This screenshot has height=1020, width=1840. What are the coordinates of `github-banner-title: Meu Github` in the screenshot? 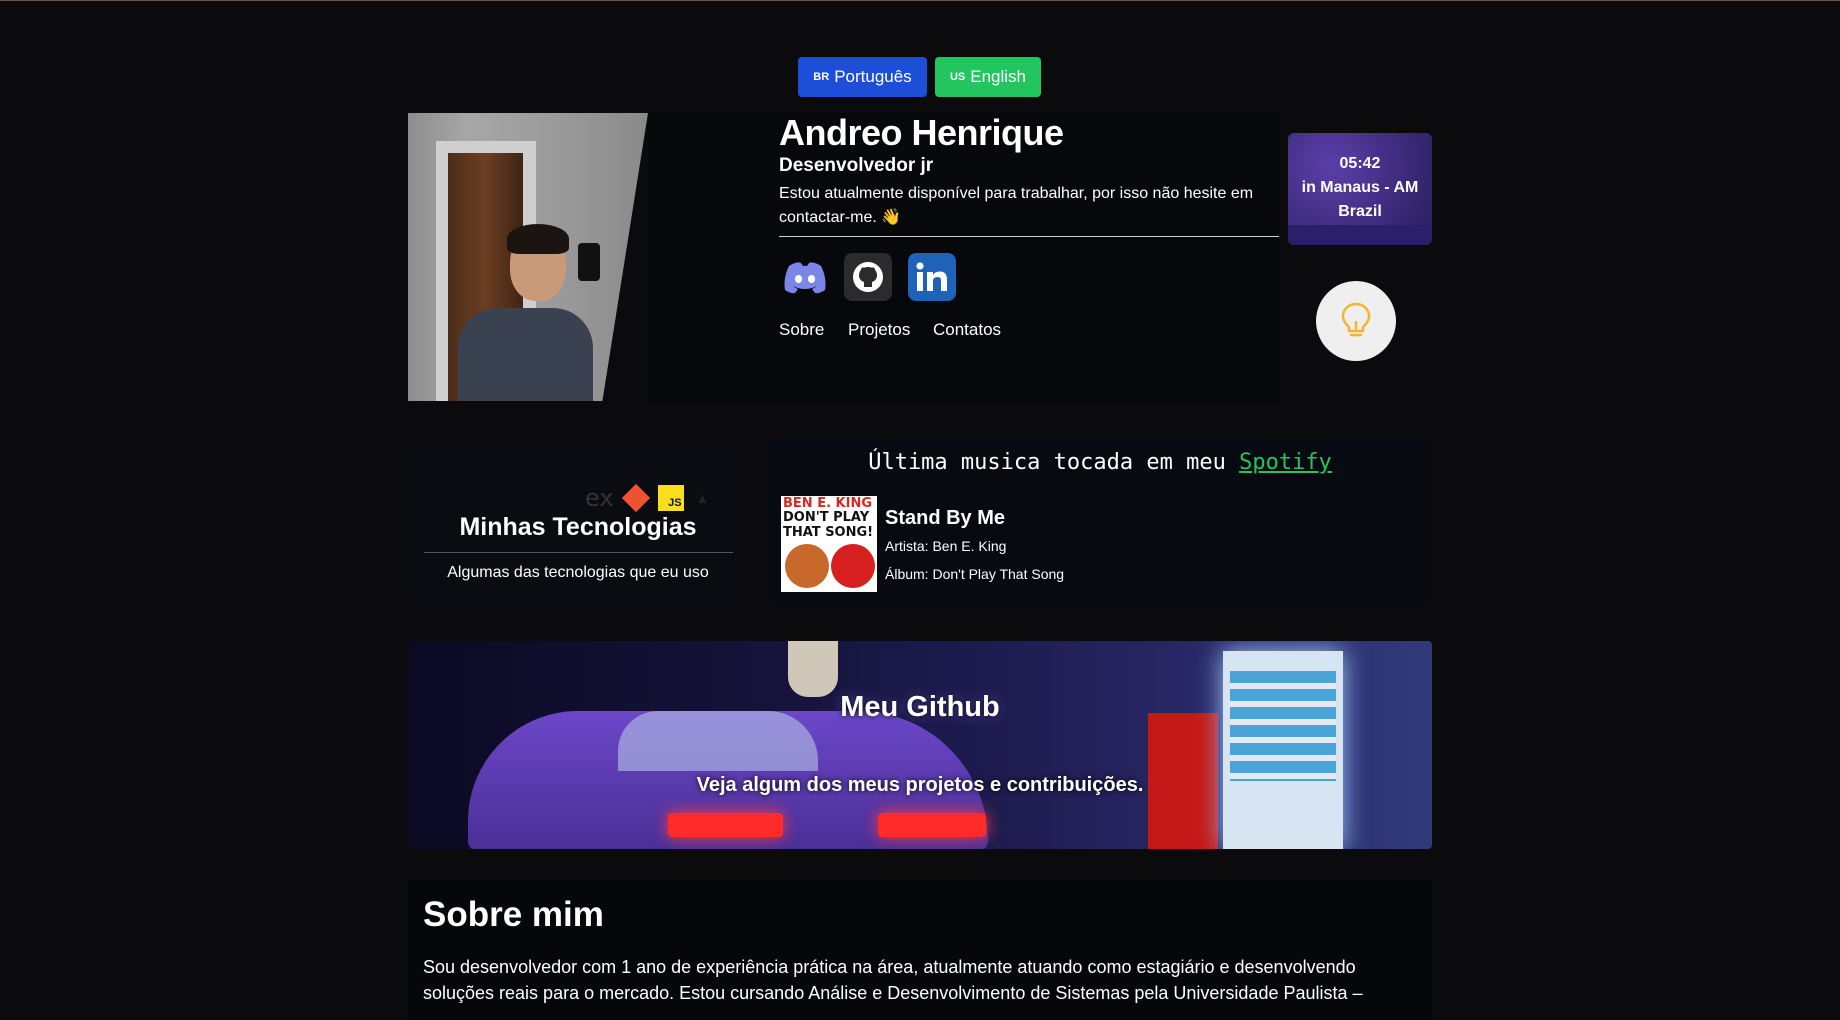 It's located at (920, 707).